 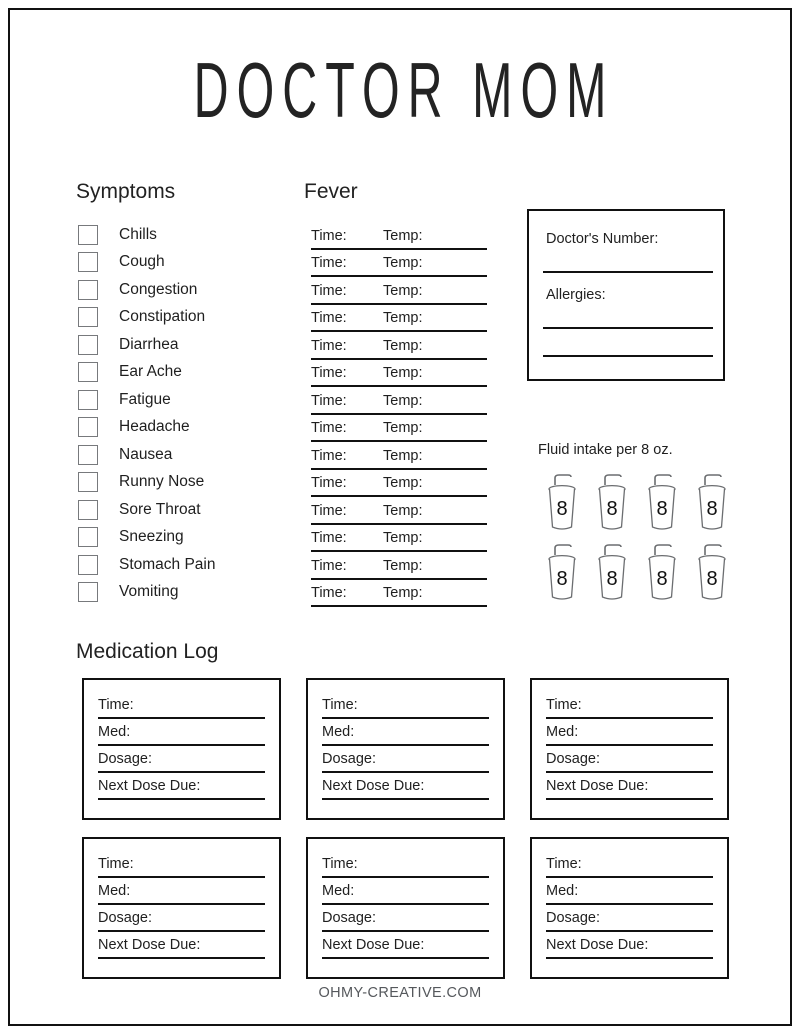 What do you see at coordinates (185, 483) in the screenshot?
I see `symptom-row: Runny Nose` at bounding box center [185, 483].